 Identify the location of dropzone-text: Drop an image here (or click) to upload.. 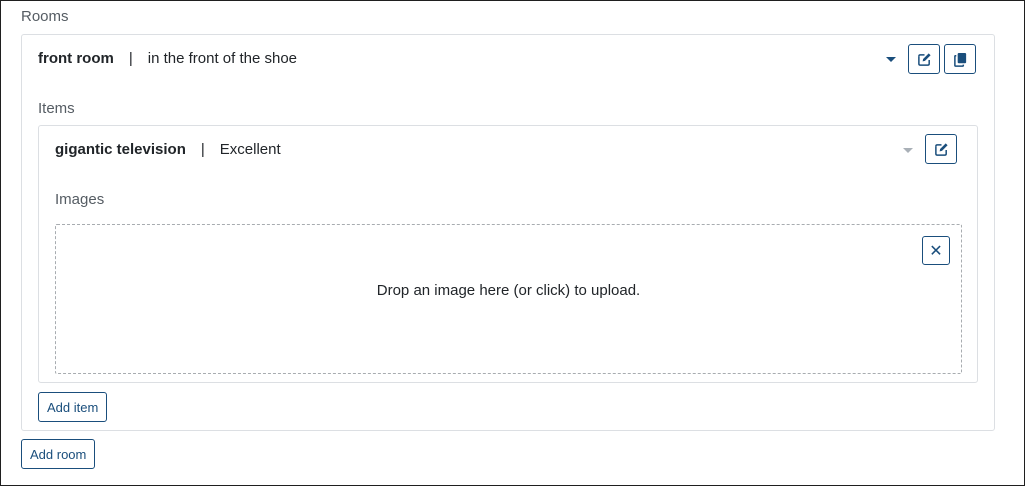
(508, 290).